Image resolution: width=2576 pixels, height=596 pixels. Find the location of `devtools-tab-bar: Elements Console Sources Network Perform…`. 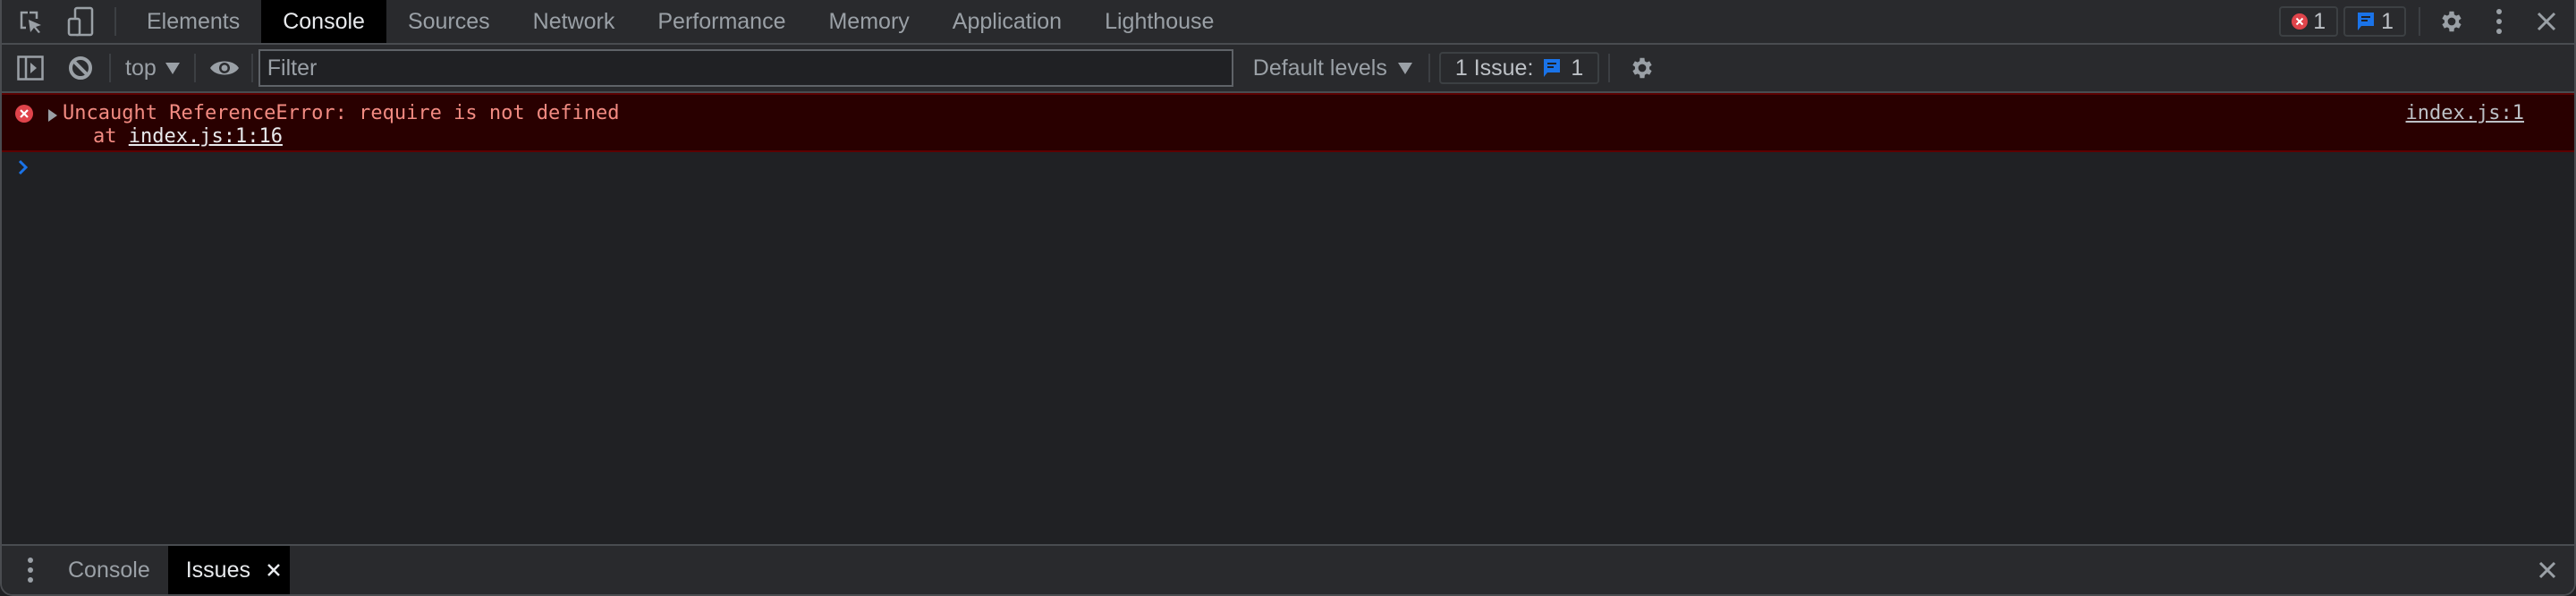

devtools-tab-bar: Elements Console Sources Network Perform… is located at coordinates (1288, 22).